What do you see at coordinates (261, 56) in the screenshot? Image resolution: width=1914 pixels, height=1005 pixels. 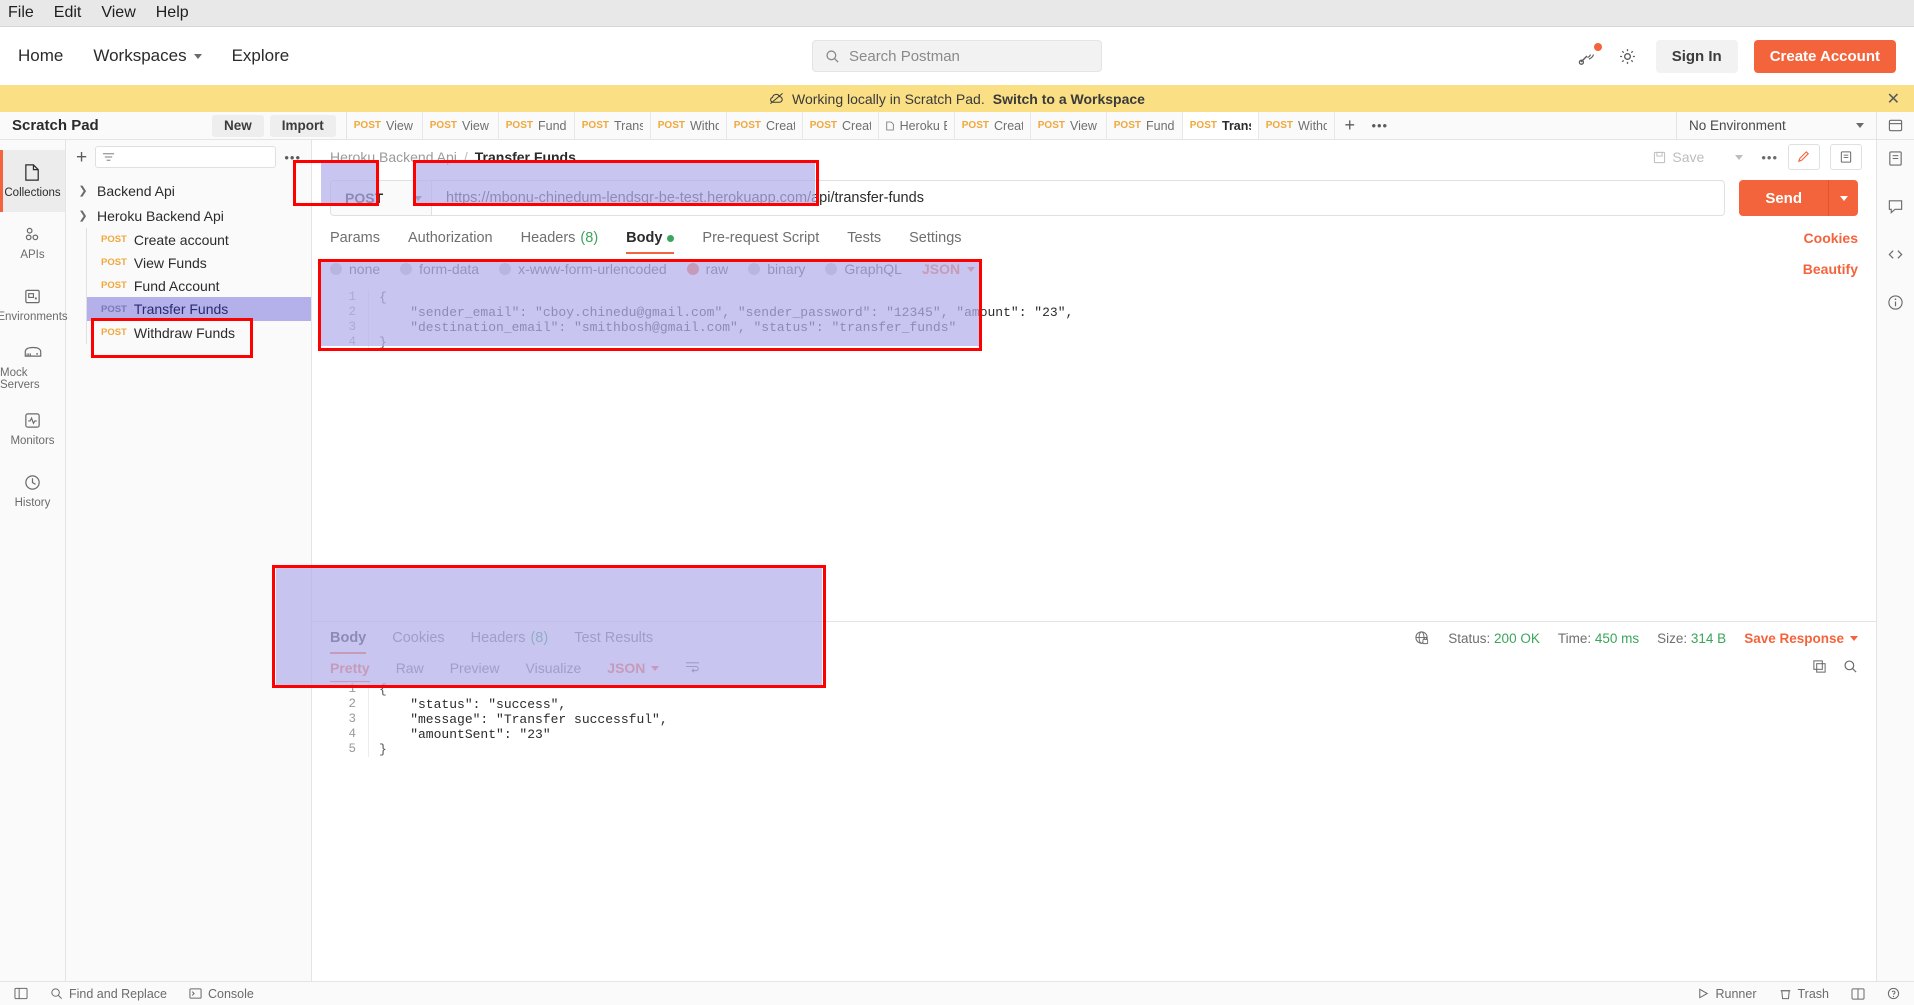 I see `nav-explore: Explore` at bounding box center [261, 56].